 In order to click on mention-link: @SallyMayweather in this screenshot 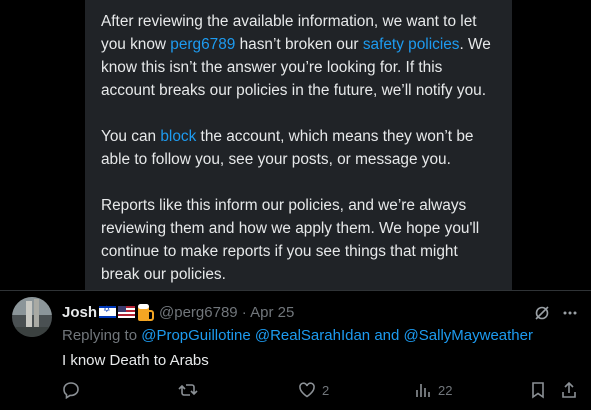, I will do `click(468, 335)`.